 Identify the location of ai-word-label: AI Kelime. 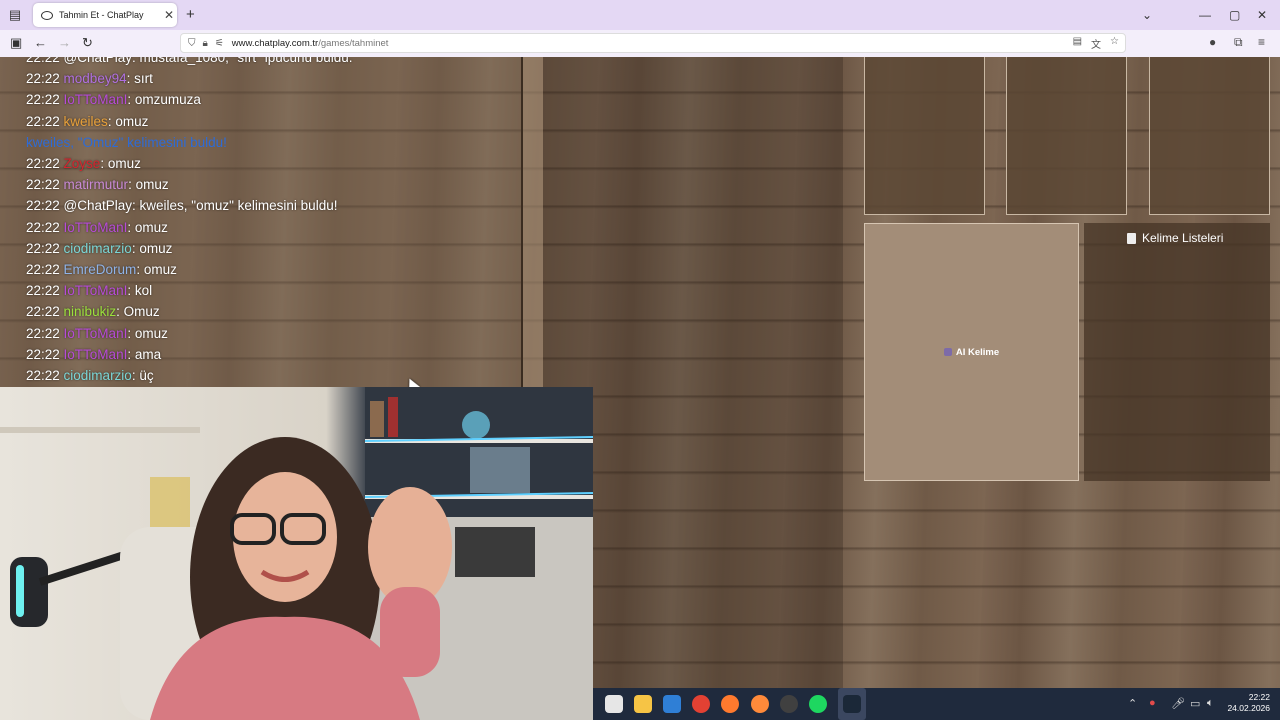
(971, 352).